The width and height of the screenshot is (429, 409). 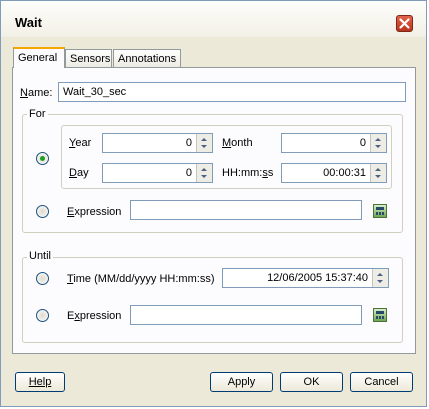 I want to click on month-spin-buttons, so click(x=378, y=143).